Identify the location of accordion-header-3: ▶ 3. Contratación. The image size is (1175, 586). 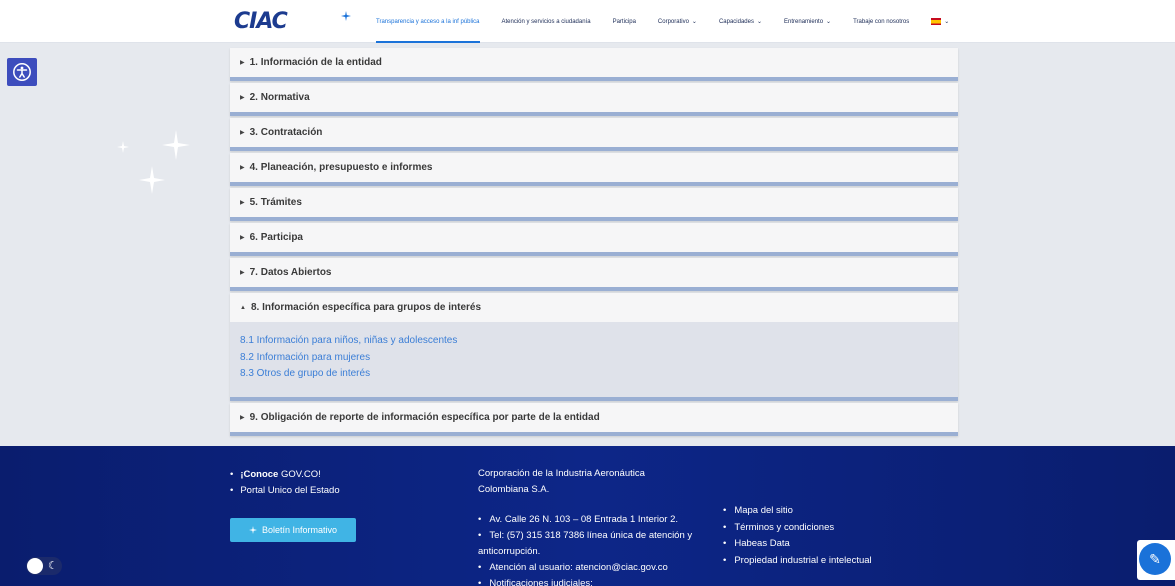
(594, 132).